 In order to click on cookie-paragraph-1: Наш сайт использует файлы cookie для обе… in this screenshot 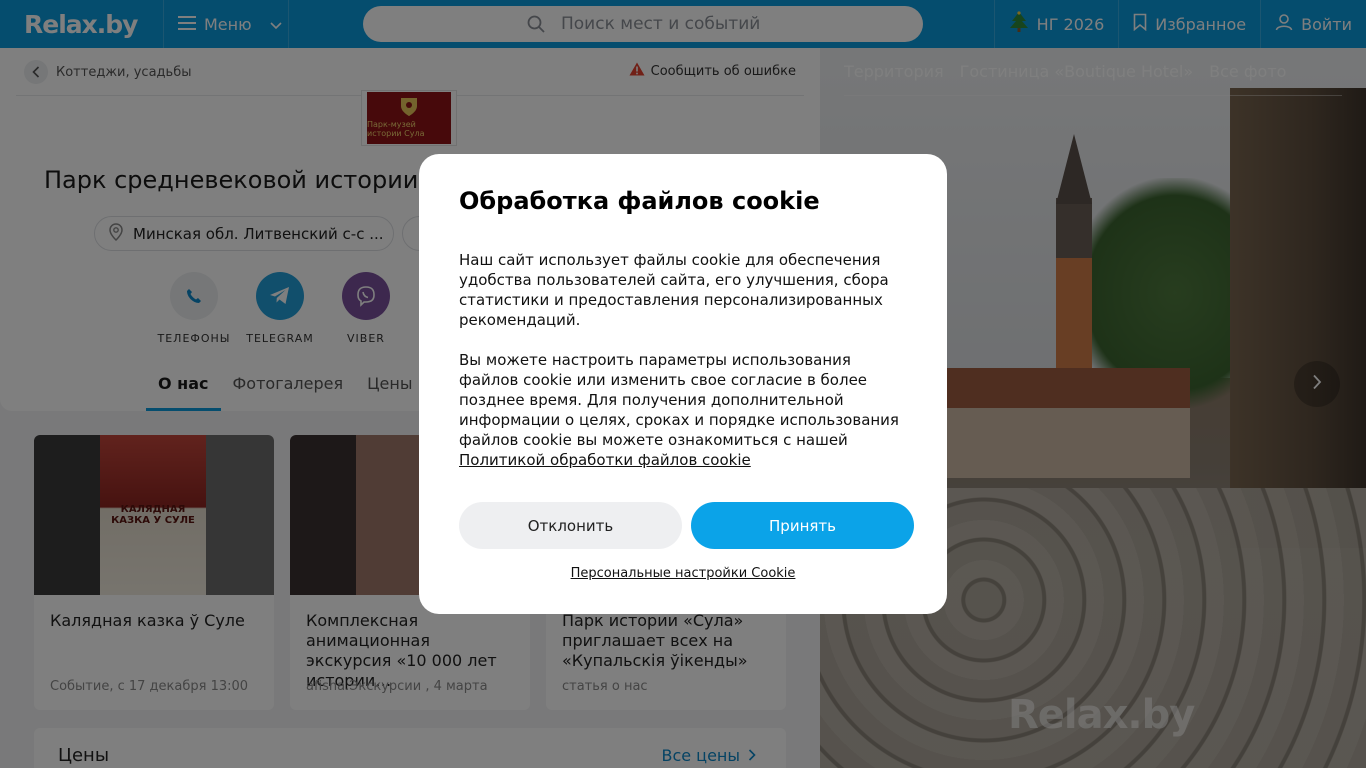, I will do `click(674, 290)`.